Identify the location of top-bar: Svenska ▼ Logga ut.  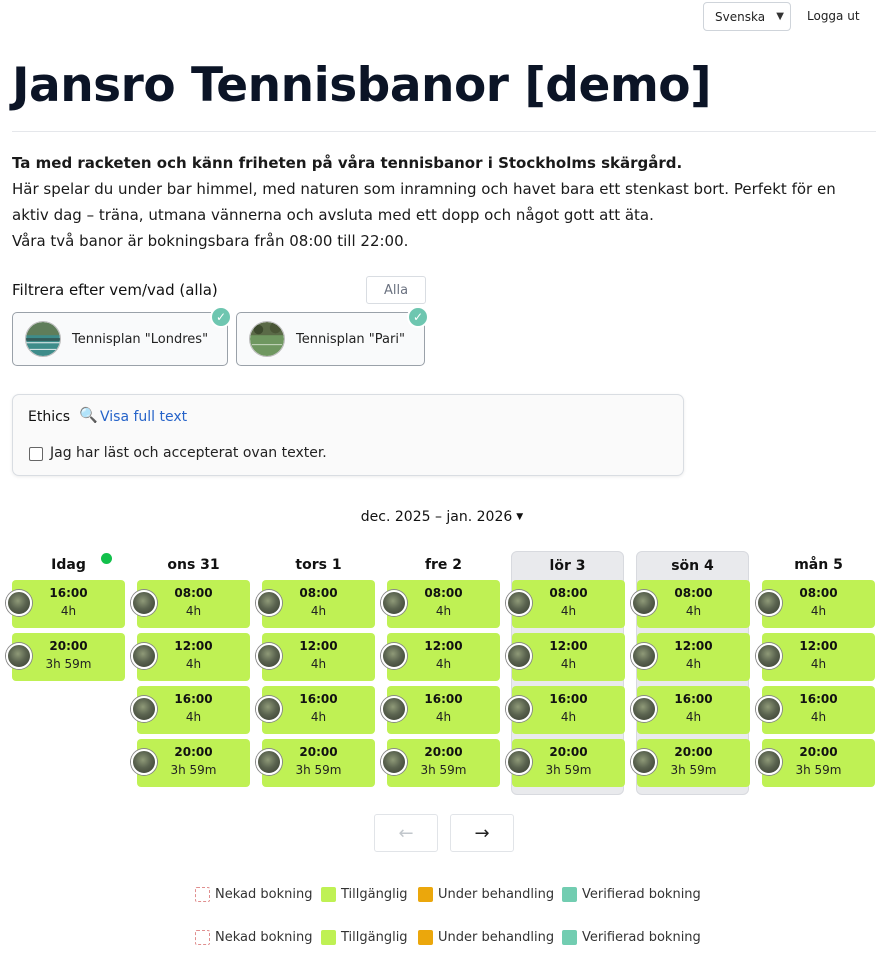
(442, 17).